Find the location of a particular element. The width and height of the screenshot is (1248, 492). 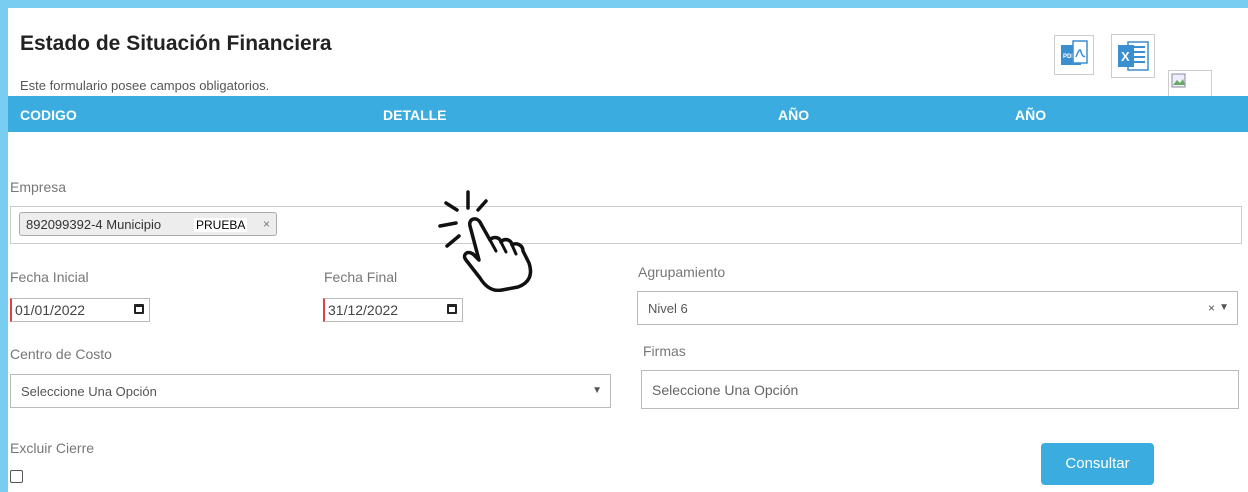

fecha-final-label: Fecha Final is located at coordinates (361, 277).